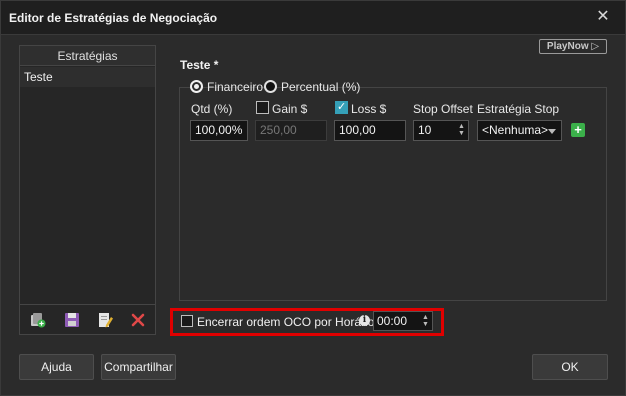  Describe the element at coordinates (87, 56) in the screenshot. I see `strategy-list-header: Estratégias` at that location.